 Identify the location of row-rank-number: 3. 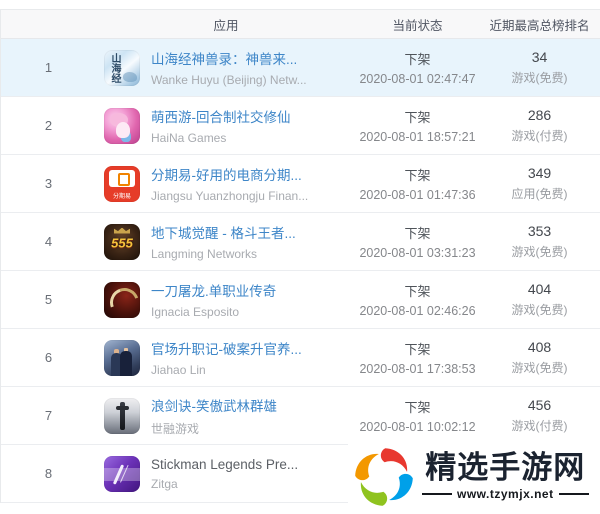
(48, 183).